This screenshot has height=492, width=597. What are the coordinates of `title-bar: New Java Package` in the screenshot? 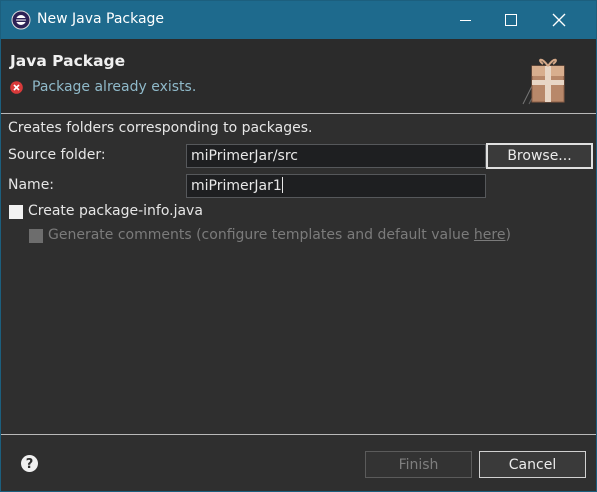 It's located at (298, 20).